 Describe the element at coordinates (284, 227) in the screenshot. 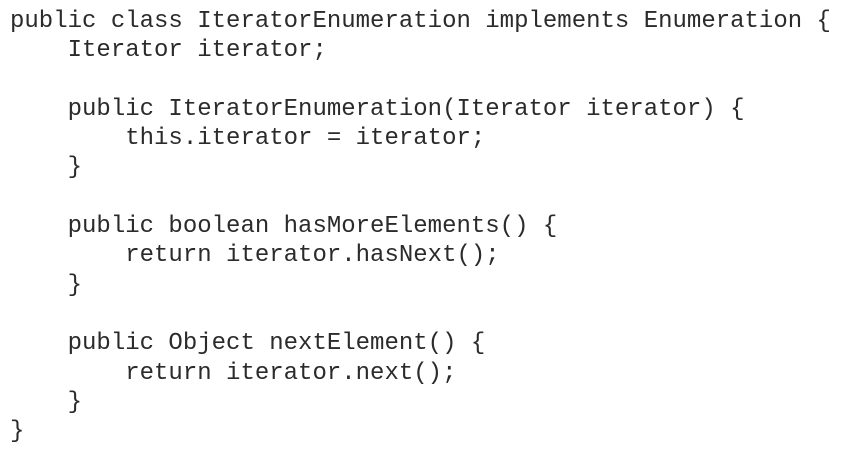

I see `code-line: public boolean hasMoreElements() {` at that location.